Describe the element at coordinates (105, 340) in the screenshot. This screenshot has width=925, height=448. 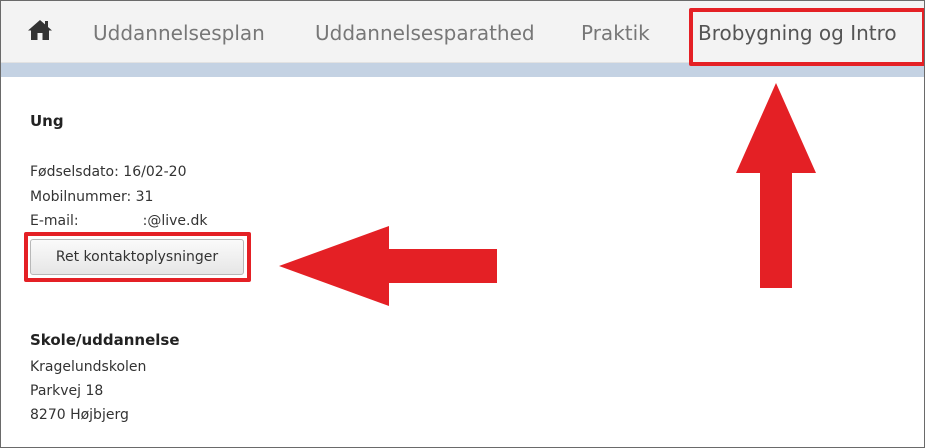
I see `section-heading-school: Skole/uddannelse` at that location.